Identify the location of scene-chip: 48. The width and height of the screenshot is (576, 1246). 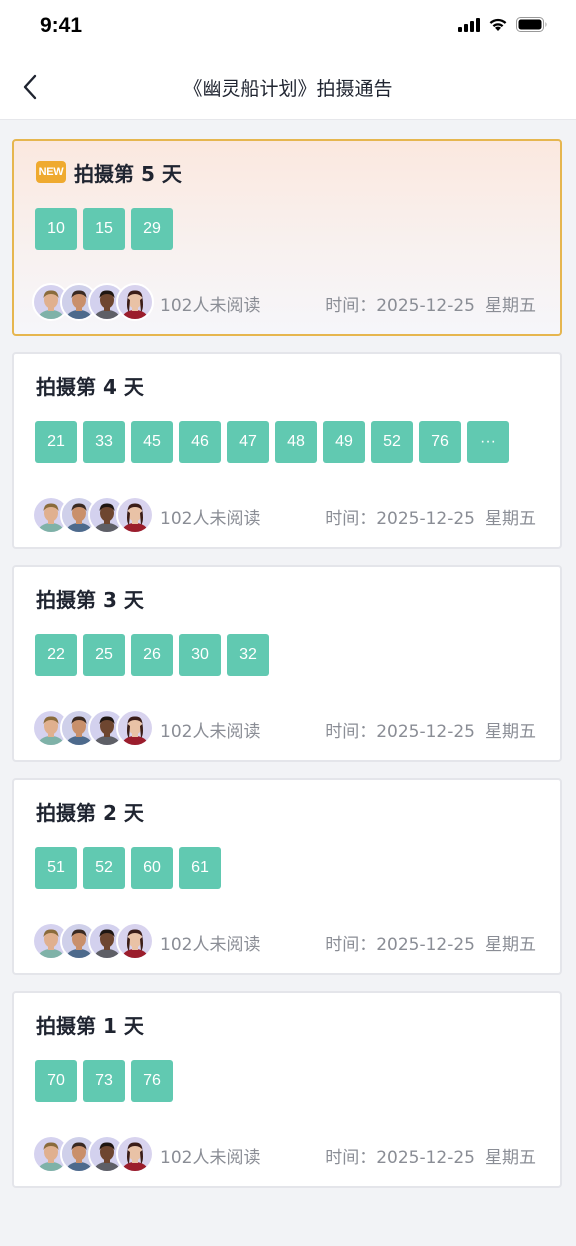
(296, 442).